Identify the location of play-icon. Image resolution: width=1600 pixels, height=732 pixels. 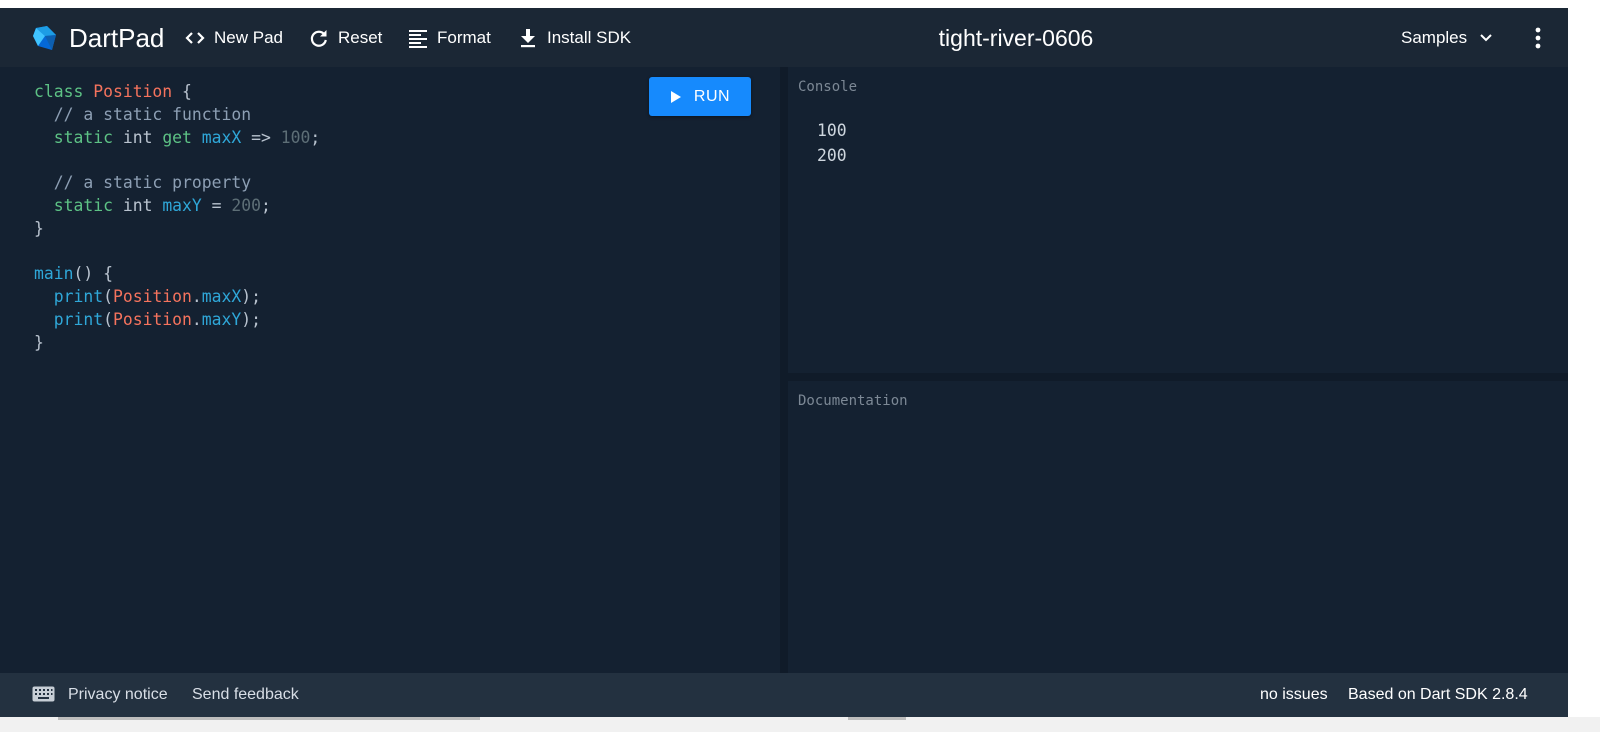
(675, 96).